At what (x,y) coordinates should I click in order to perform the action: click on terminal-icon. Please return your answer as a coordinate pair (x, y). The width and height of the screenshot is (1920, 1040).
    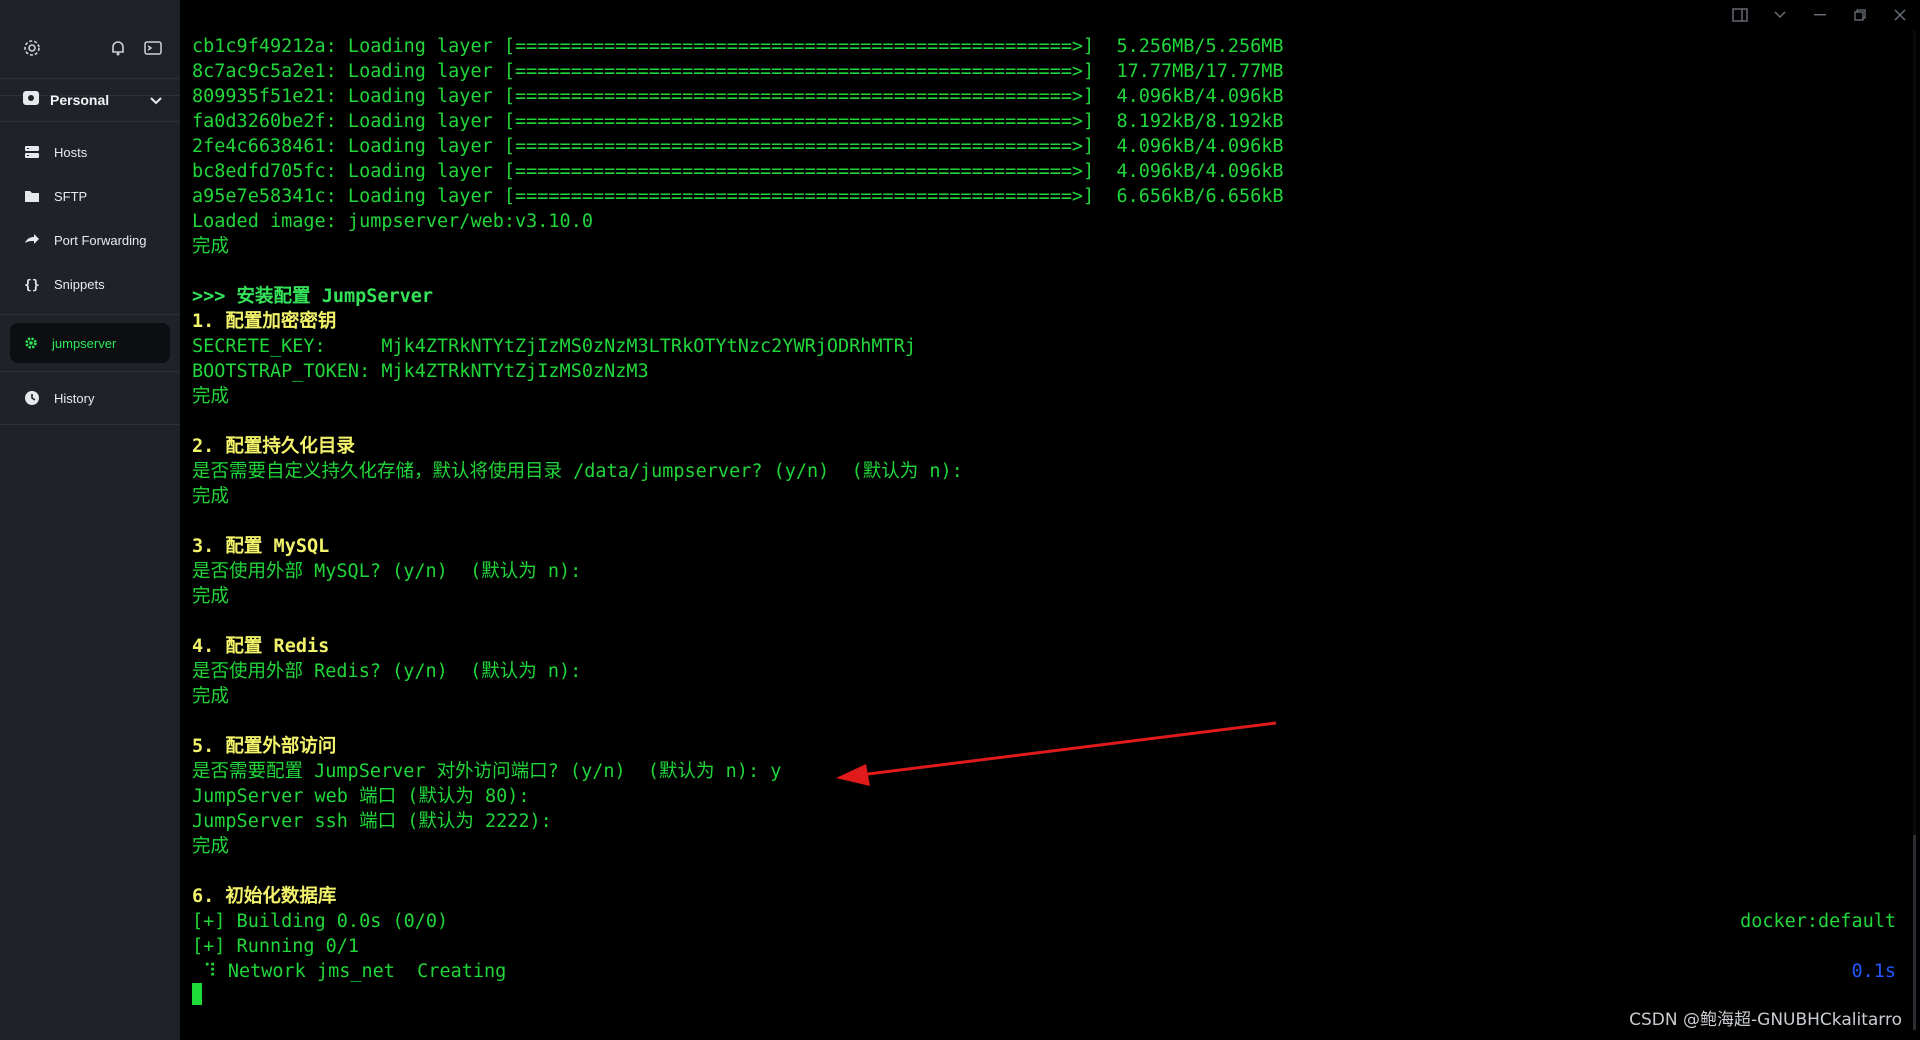
    Looking at the image, I should click on (153, 48).